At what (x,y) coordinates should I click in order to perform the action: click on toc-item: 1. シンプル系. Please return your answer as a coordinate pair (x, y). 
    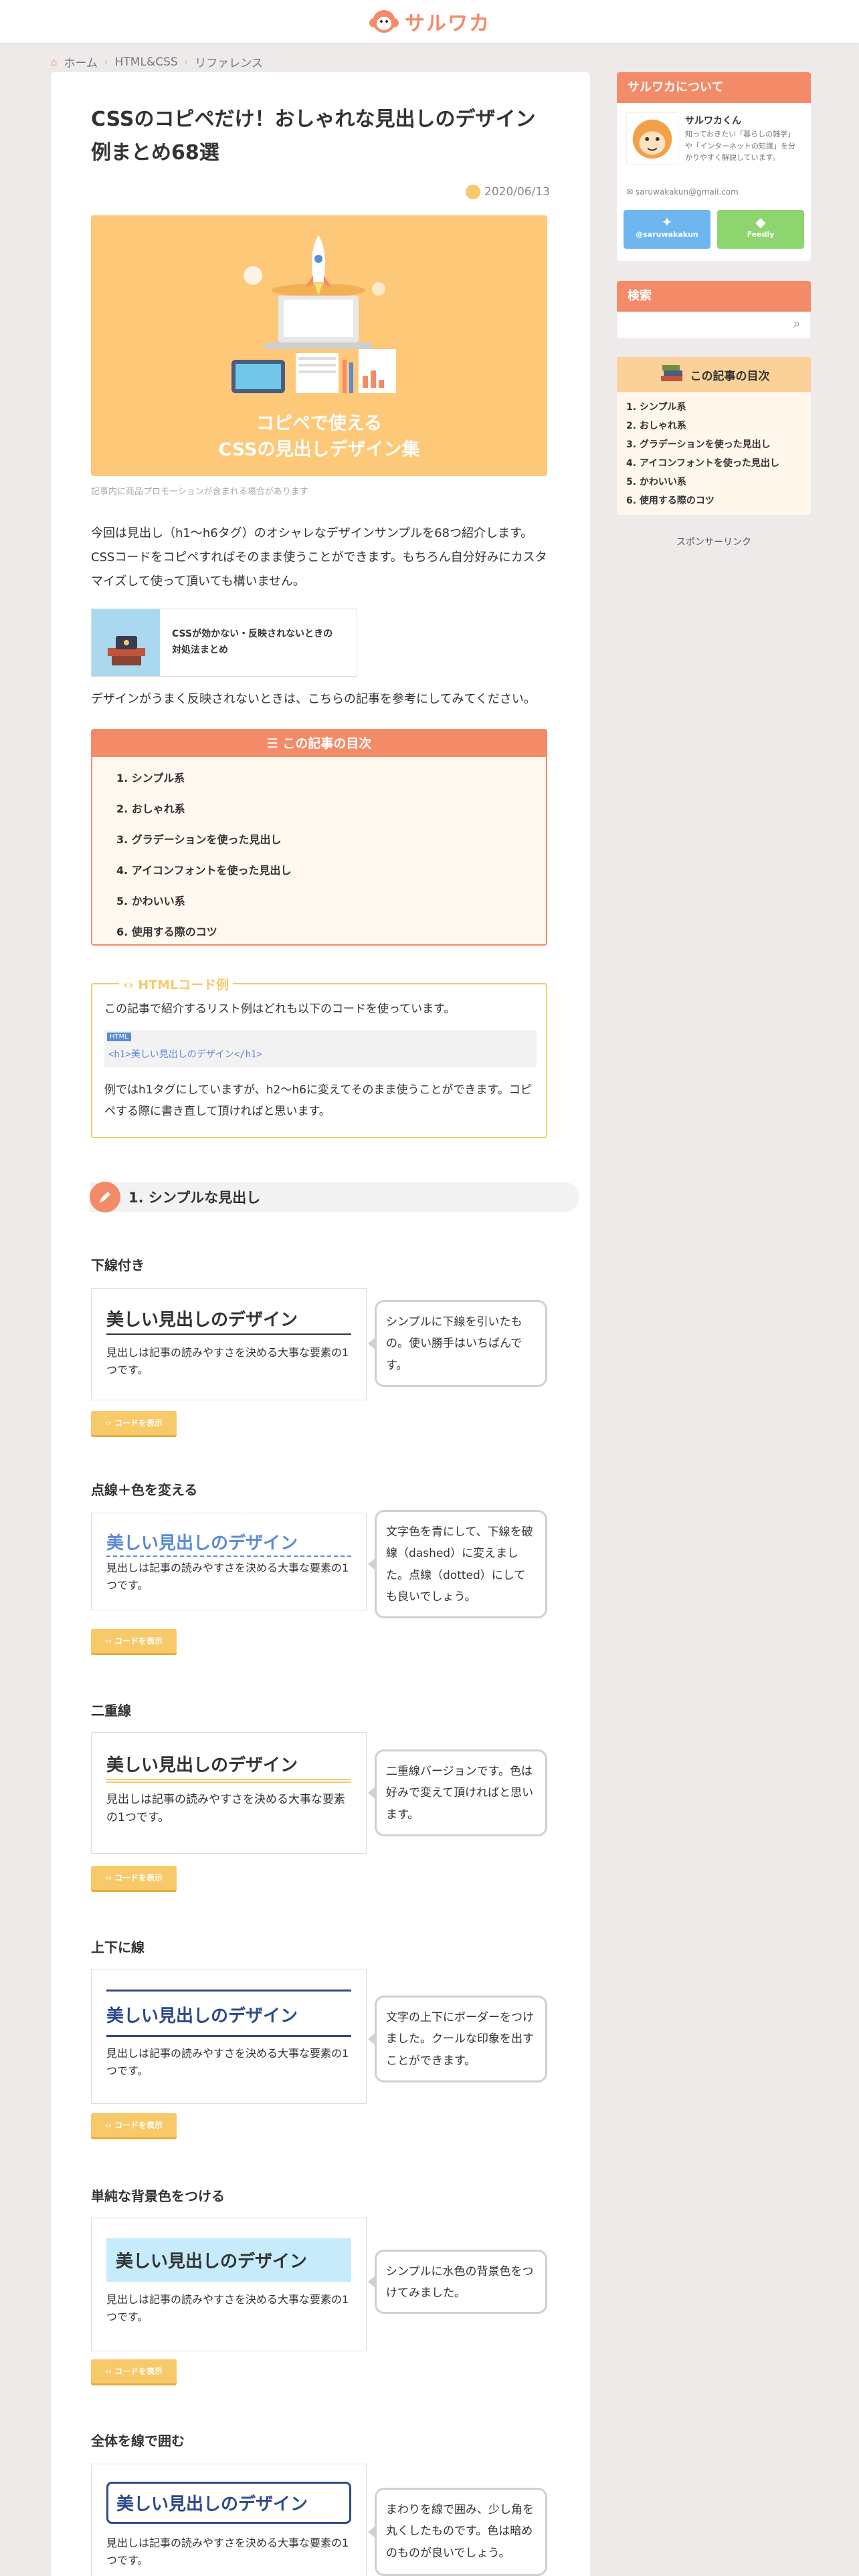
    Looking at the image, I should click on (151, 777).